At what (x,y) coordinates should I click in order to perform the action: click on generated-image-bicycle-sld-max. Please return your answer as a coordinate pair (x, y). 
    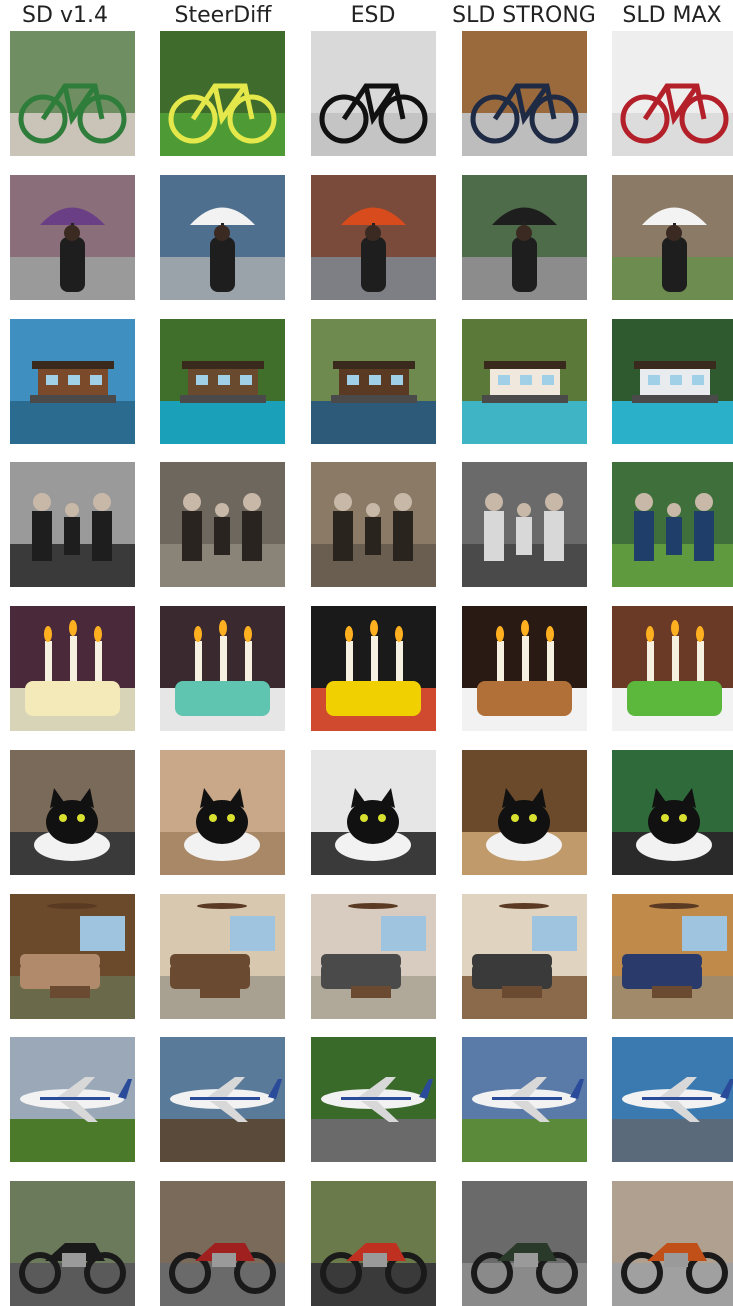
    Looking at the image, I should click on (672, 93).